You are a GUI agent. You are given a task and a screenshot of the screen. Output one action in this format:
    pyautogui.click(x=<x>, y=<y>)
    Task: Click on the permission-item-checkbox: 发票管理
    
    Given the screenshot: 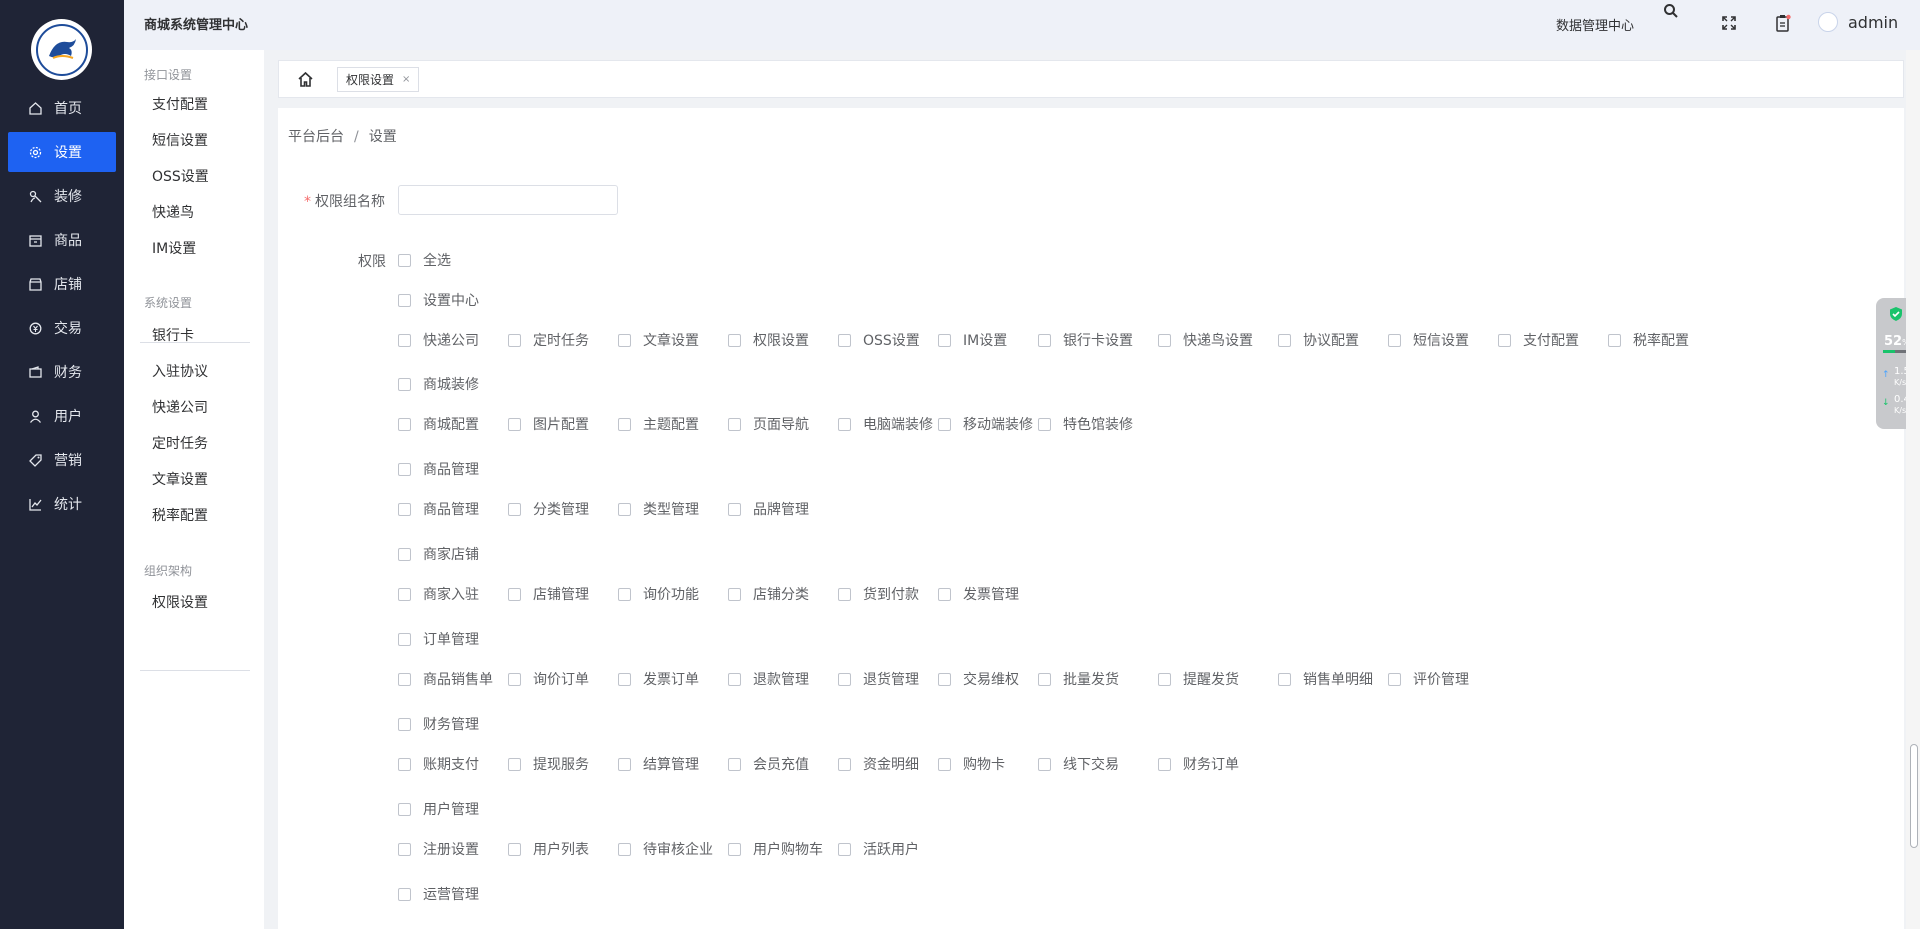 What is the action you would take?
    pyautogui.click(x=978, y=594)
    